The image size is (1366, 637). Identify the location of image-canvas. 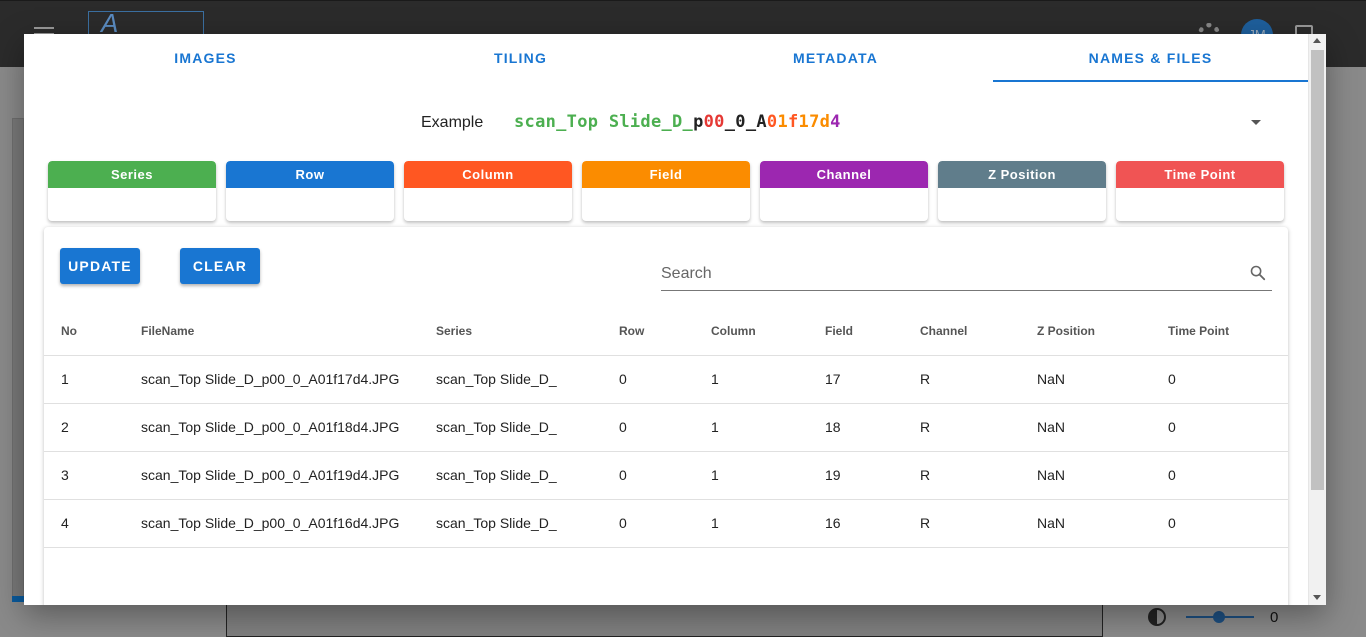
(664, 621).